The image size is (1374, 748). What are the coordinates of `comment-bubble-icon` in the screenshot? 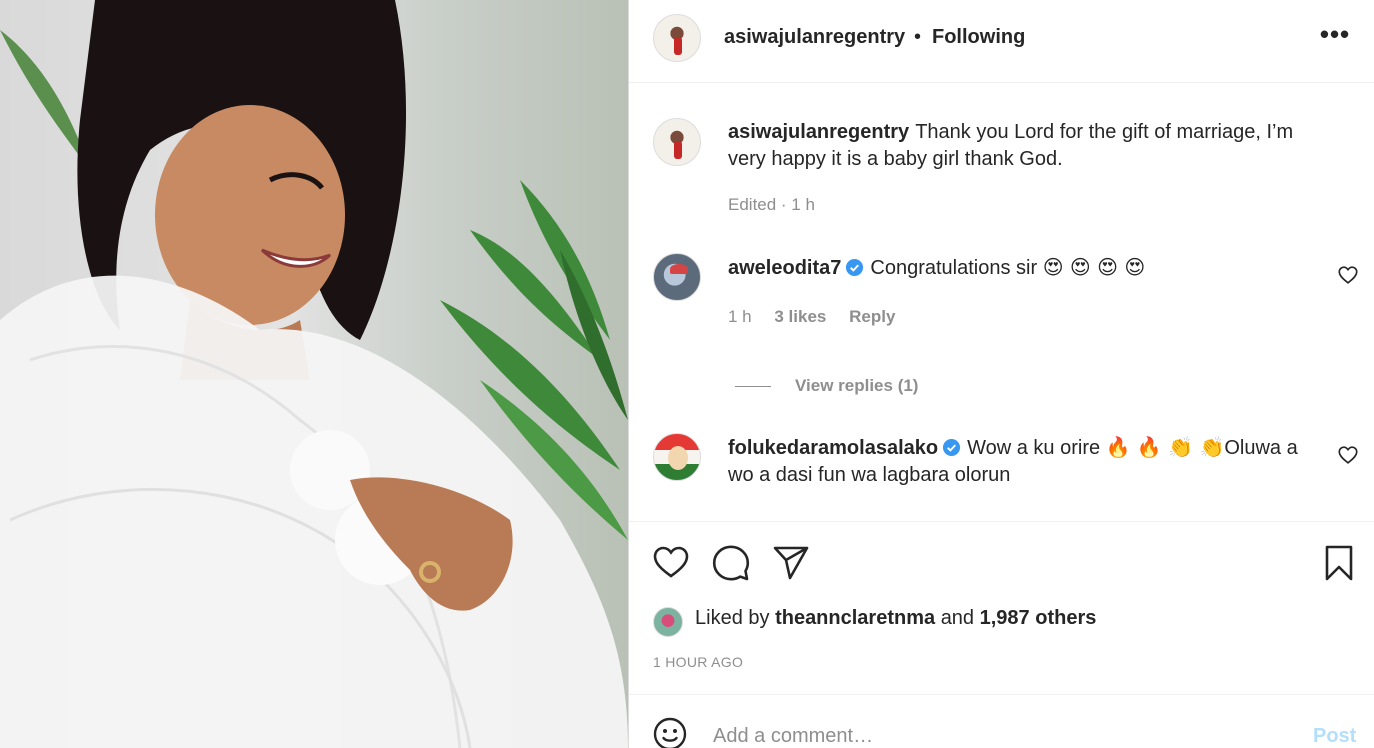 It's located at (731, 563).